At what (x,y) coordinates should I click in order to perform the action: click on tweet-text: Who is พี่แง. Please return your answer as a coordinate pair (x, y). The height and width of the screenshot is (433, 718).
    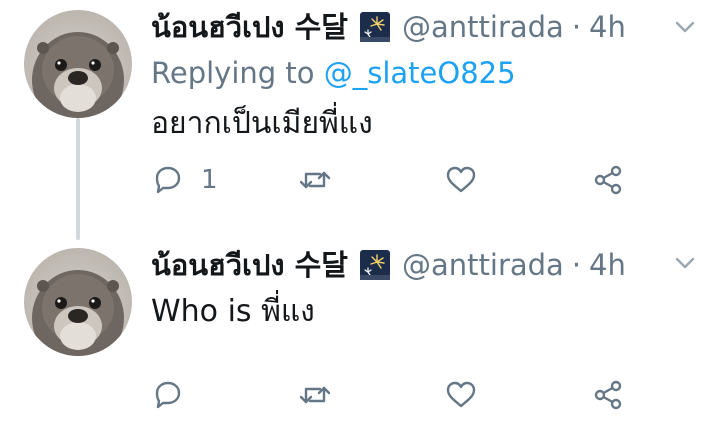
    Looking at the image, I should click on (233, 311).